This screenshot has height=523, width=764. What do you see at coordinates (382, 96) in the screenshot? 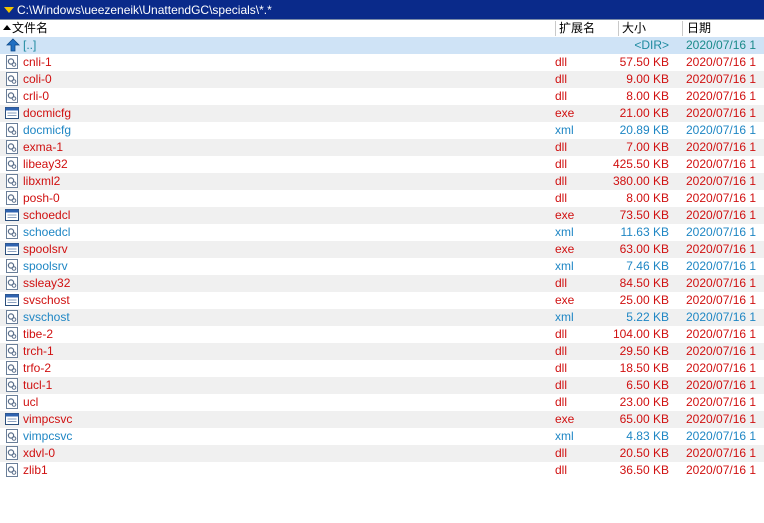
I see `file-row: crli-0 dll 8.00 KB 2020/07/16 1` at bounding box center [382, 96].